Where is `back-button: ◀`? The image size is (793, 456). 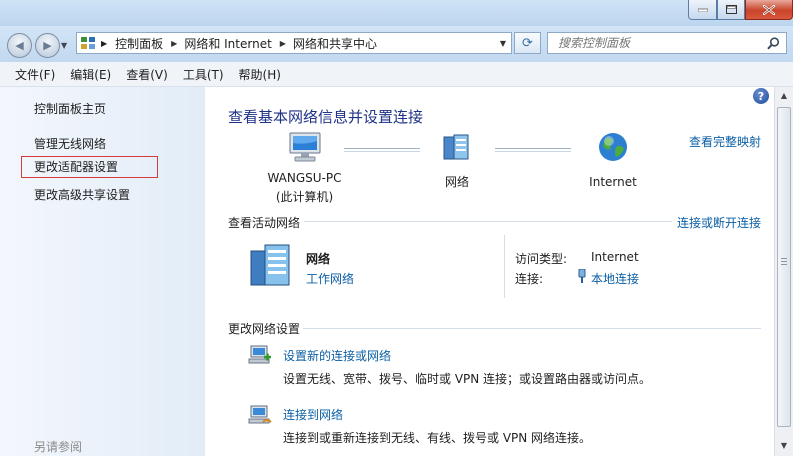 back-button: ◀ is located at coordinates (19, 45).